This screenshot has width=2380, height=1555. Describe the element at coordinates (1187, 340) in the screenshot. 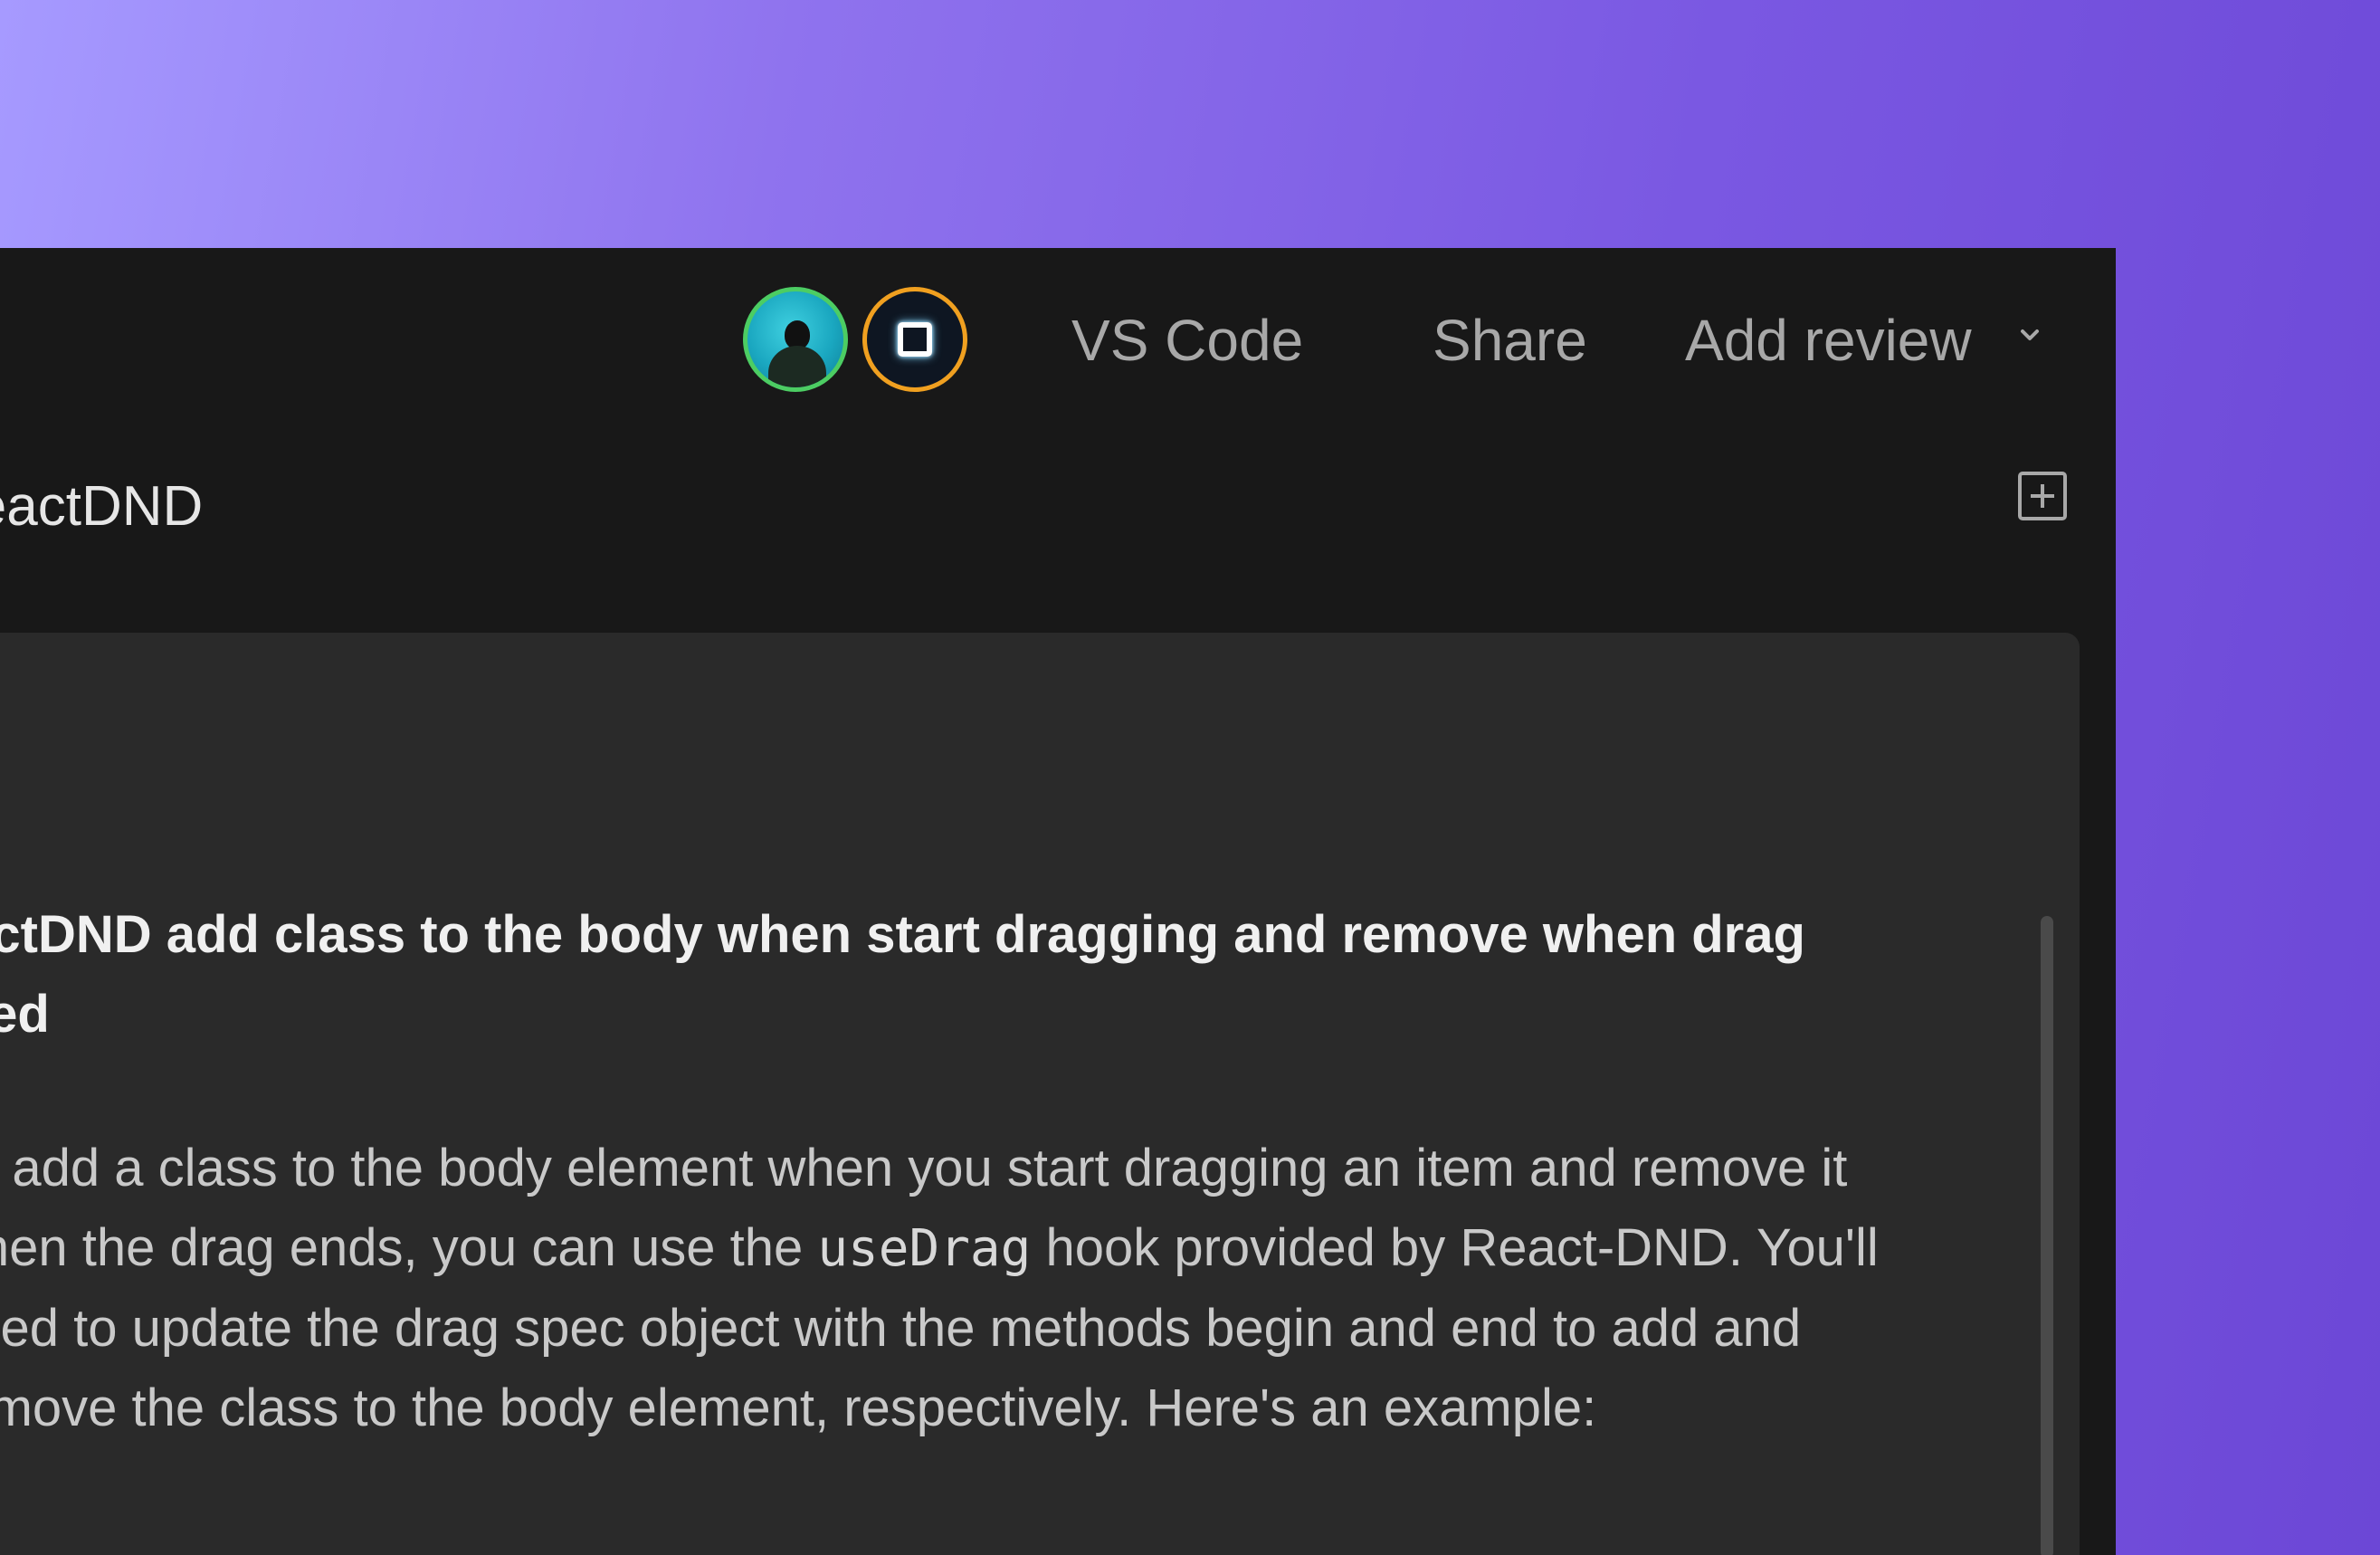

I see `vscode-button: VS Code` at that location.